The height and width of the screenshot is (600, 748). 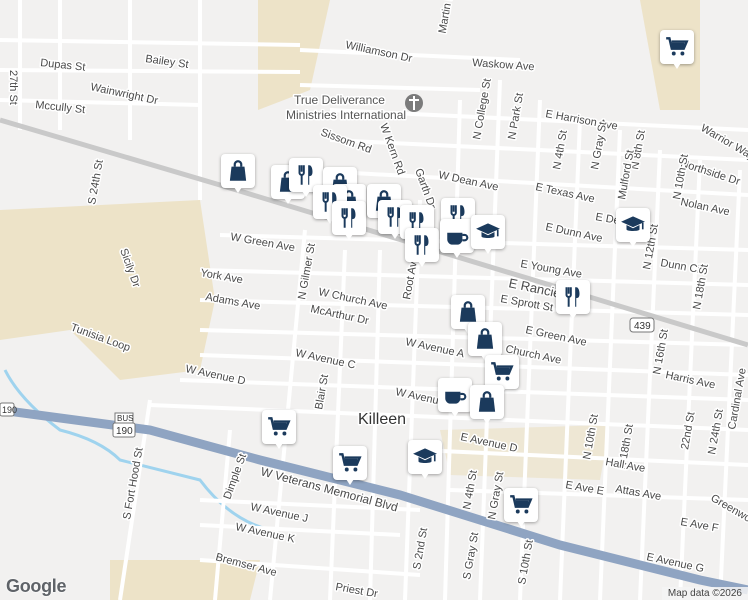 What do you see at coordinates (346, 115) in the screenshot?
I see `poi-name-line2: Ministries International` at bounding box center [346, 115].